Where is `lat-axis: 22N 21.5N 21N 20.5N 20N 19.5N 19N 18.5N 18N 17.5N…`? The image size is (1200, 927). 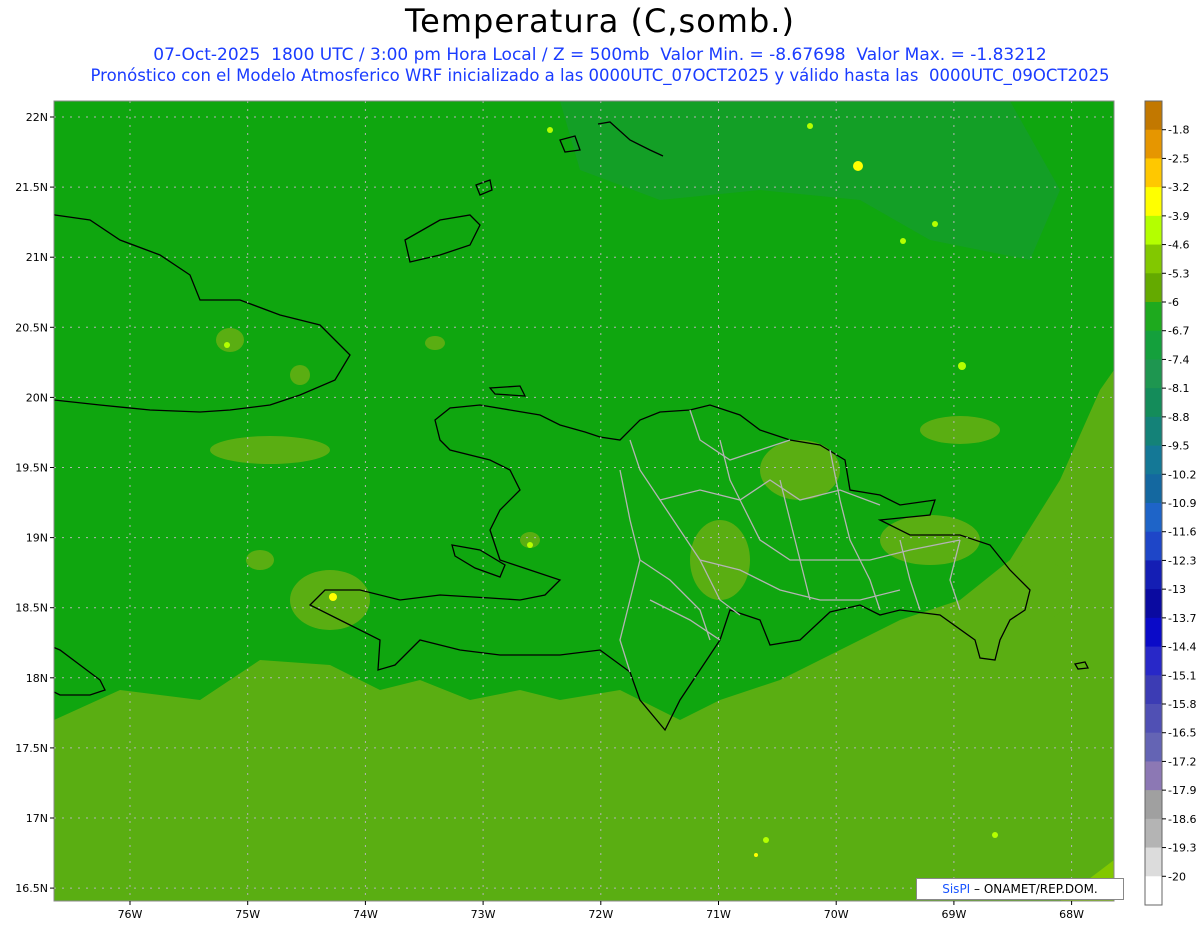
lat-axis: 22N 21.5N 21N 20.5N 20N 19.5N 19N 18.5N 18N 17.5N… is located at coordinates (34, 503).